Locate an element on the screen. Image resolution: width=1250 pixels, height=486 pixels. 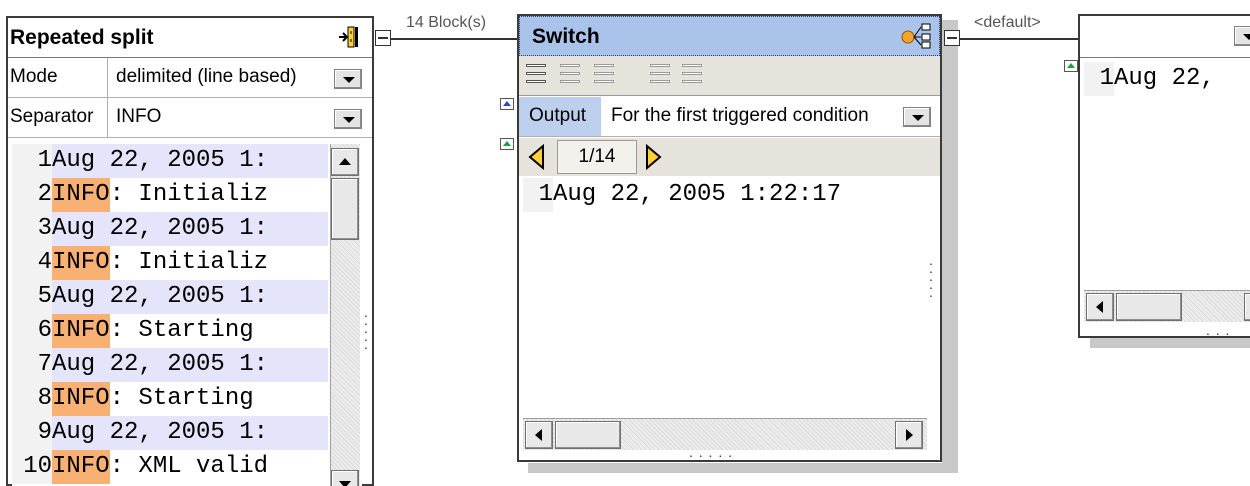
mode-row: Mode delimited (line based) is located at coordinates (190, 78).